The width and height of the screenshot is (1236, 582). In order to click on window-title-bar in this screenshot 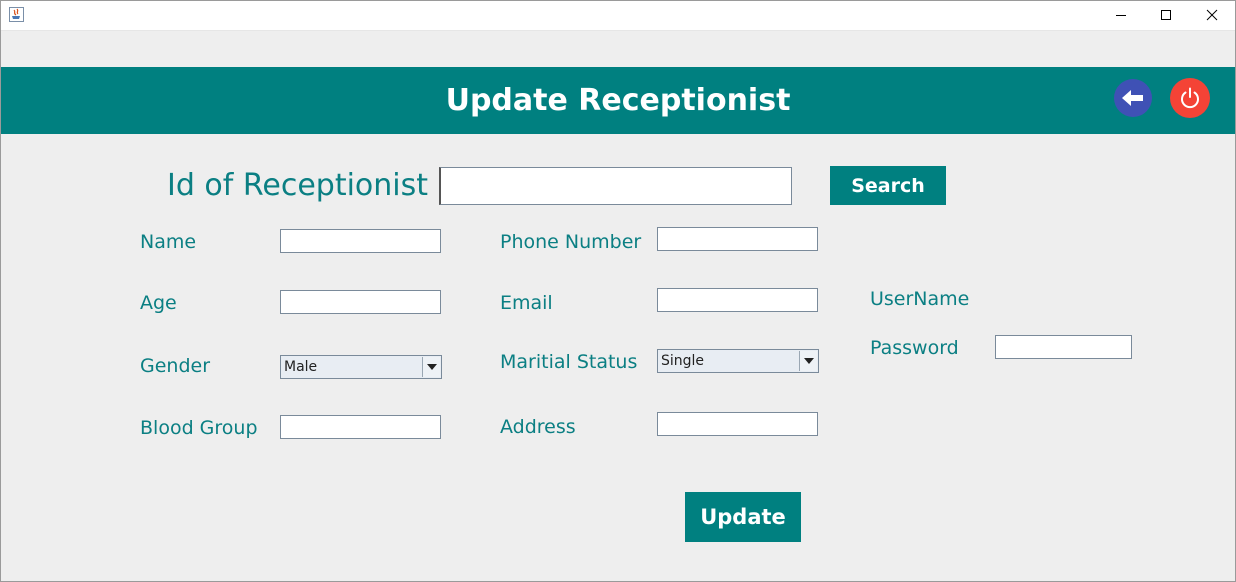, I will do `click(618, 15)`.